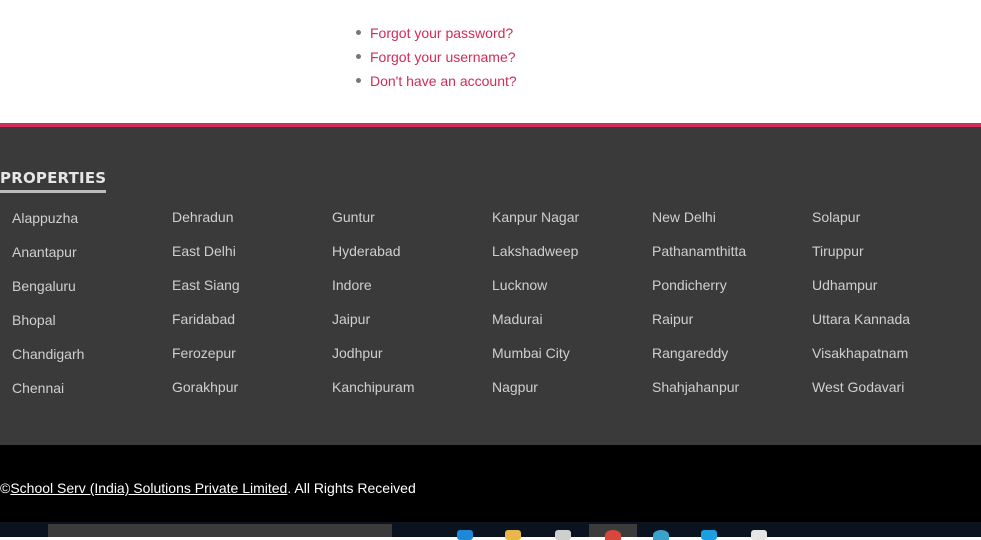 This screenshot has width=981, height=540. Describe the element at coordinates (572, 292) in the screenshot. I see `property-link: Lucknow` at that location.